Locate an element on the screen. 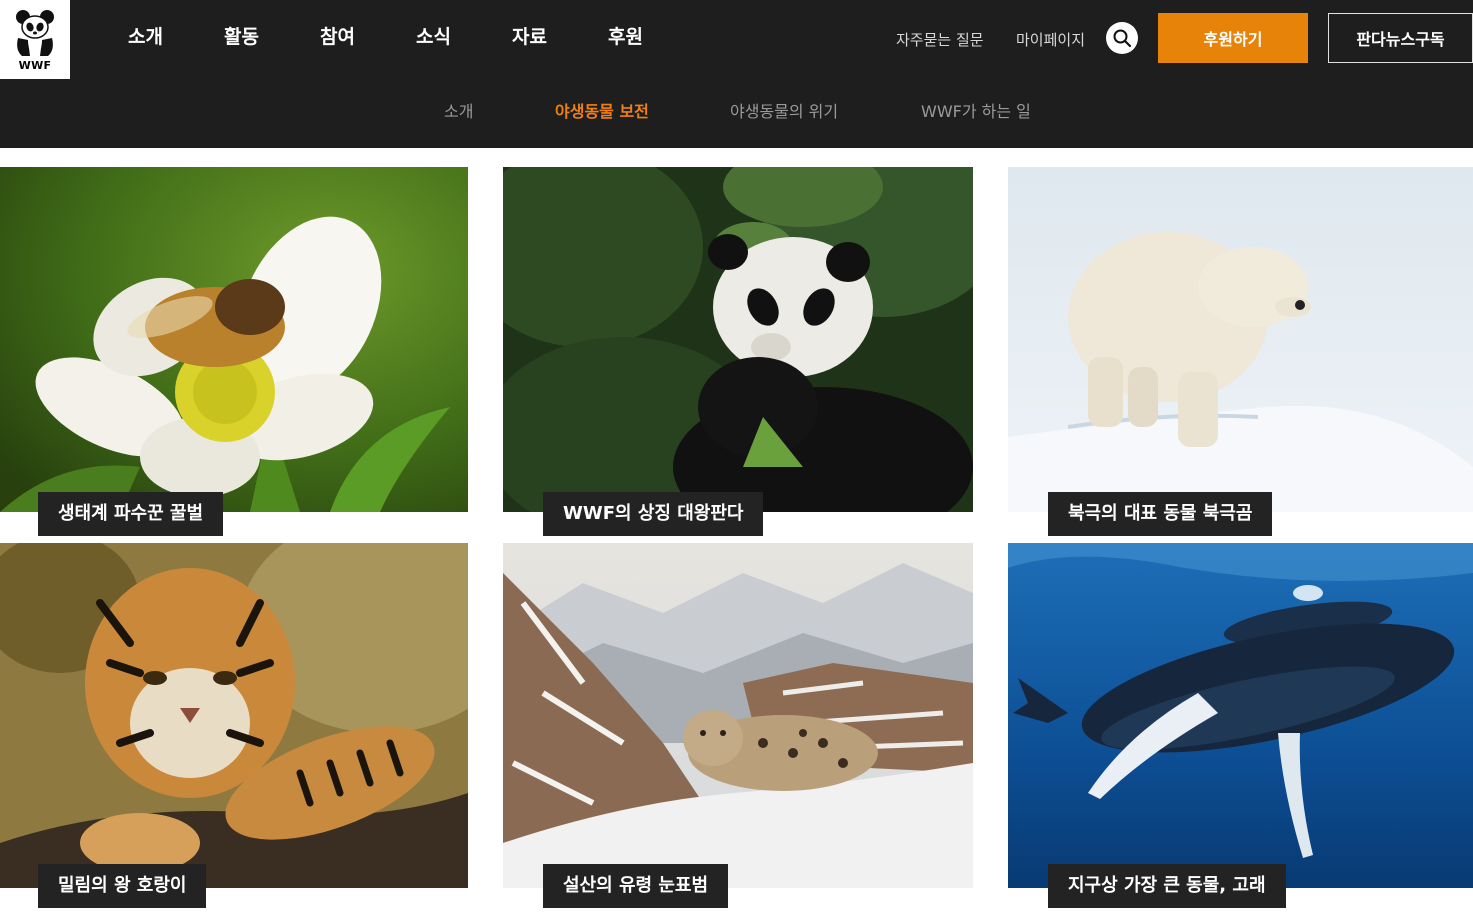  main-nav-item-activities: 활동 is located at coordinates (272, 37).